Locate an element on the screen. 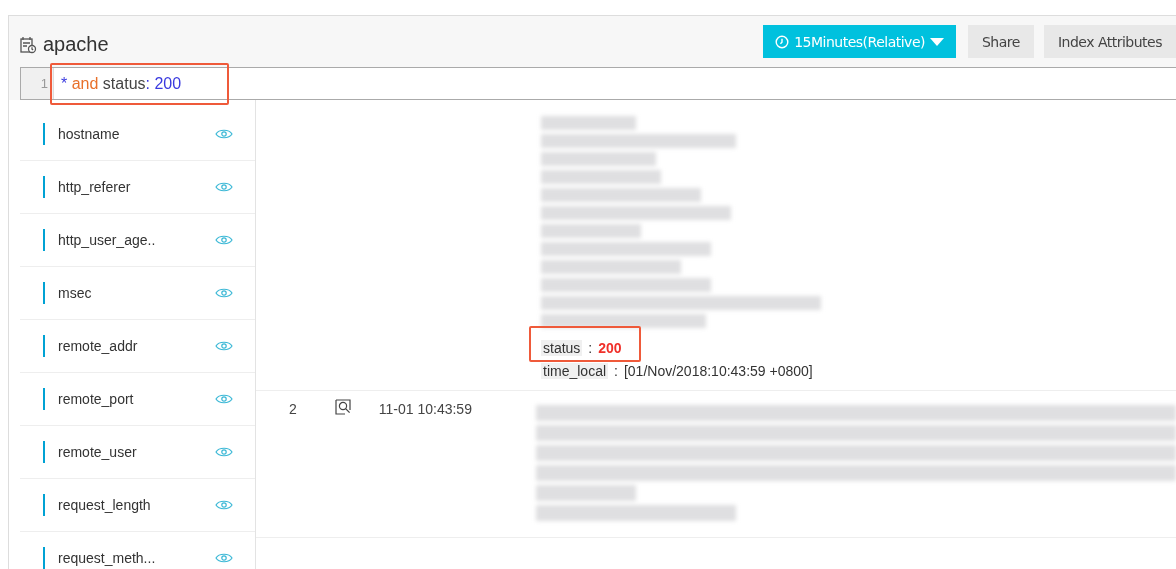 The height and width of the screenshot is (569, 1176). magnifier-icon is located at coordinates (342, 407).